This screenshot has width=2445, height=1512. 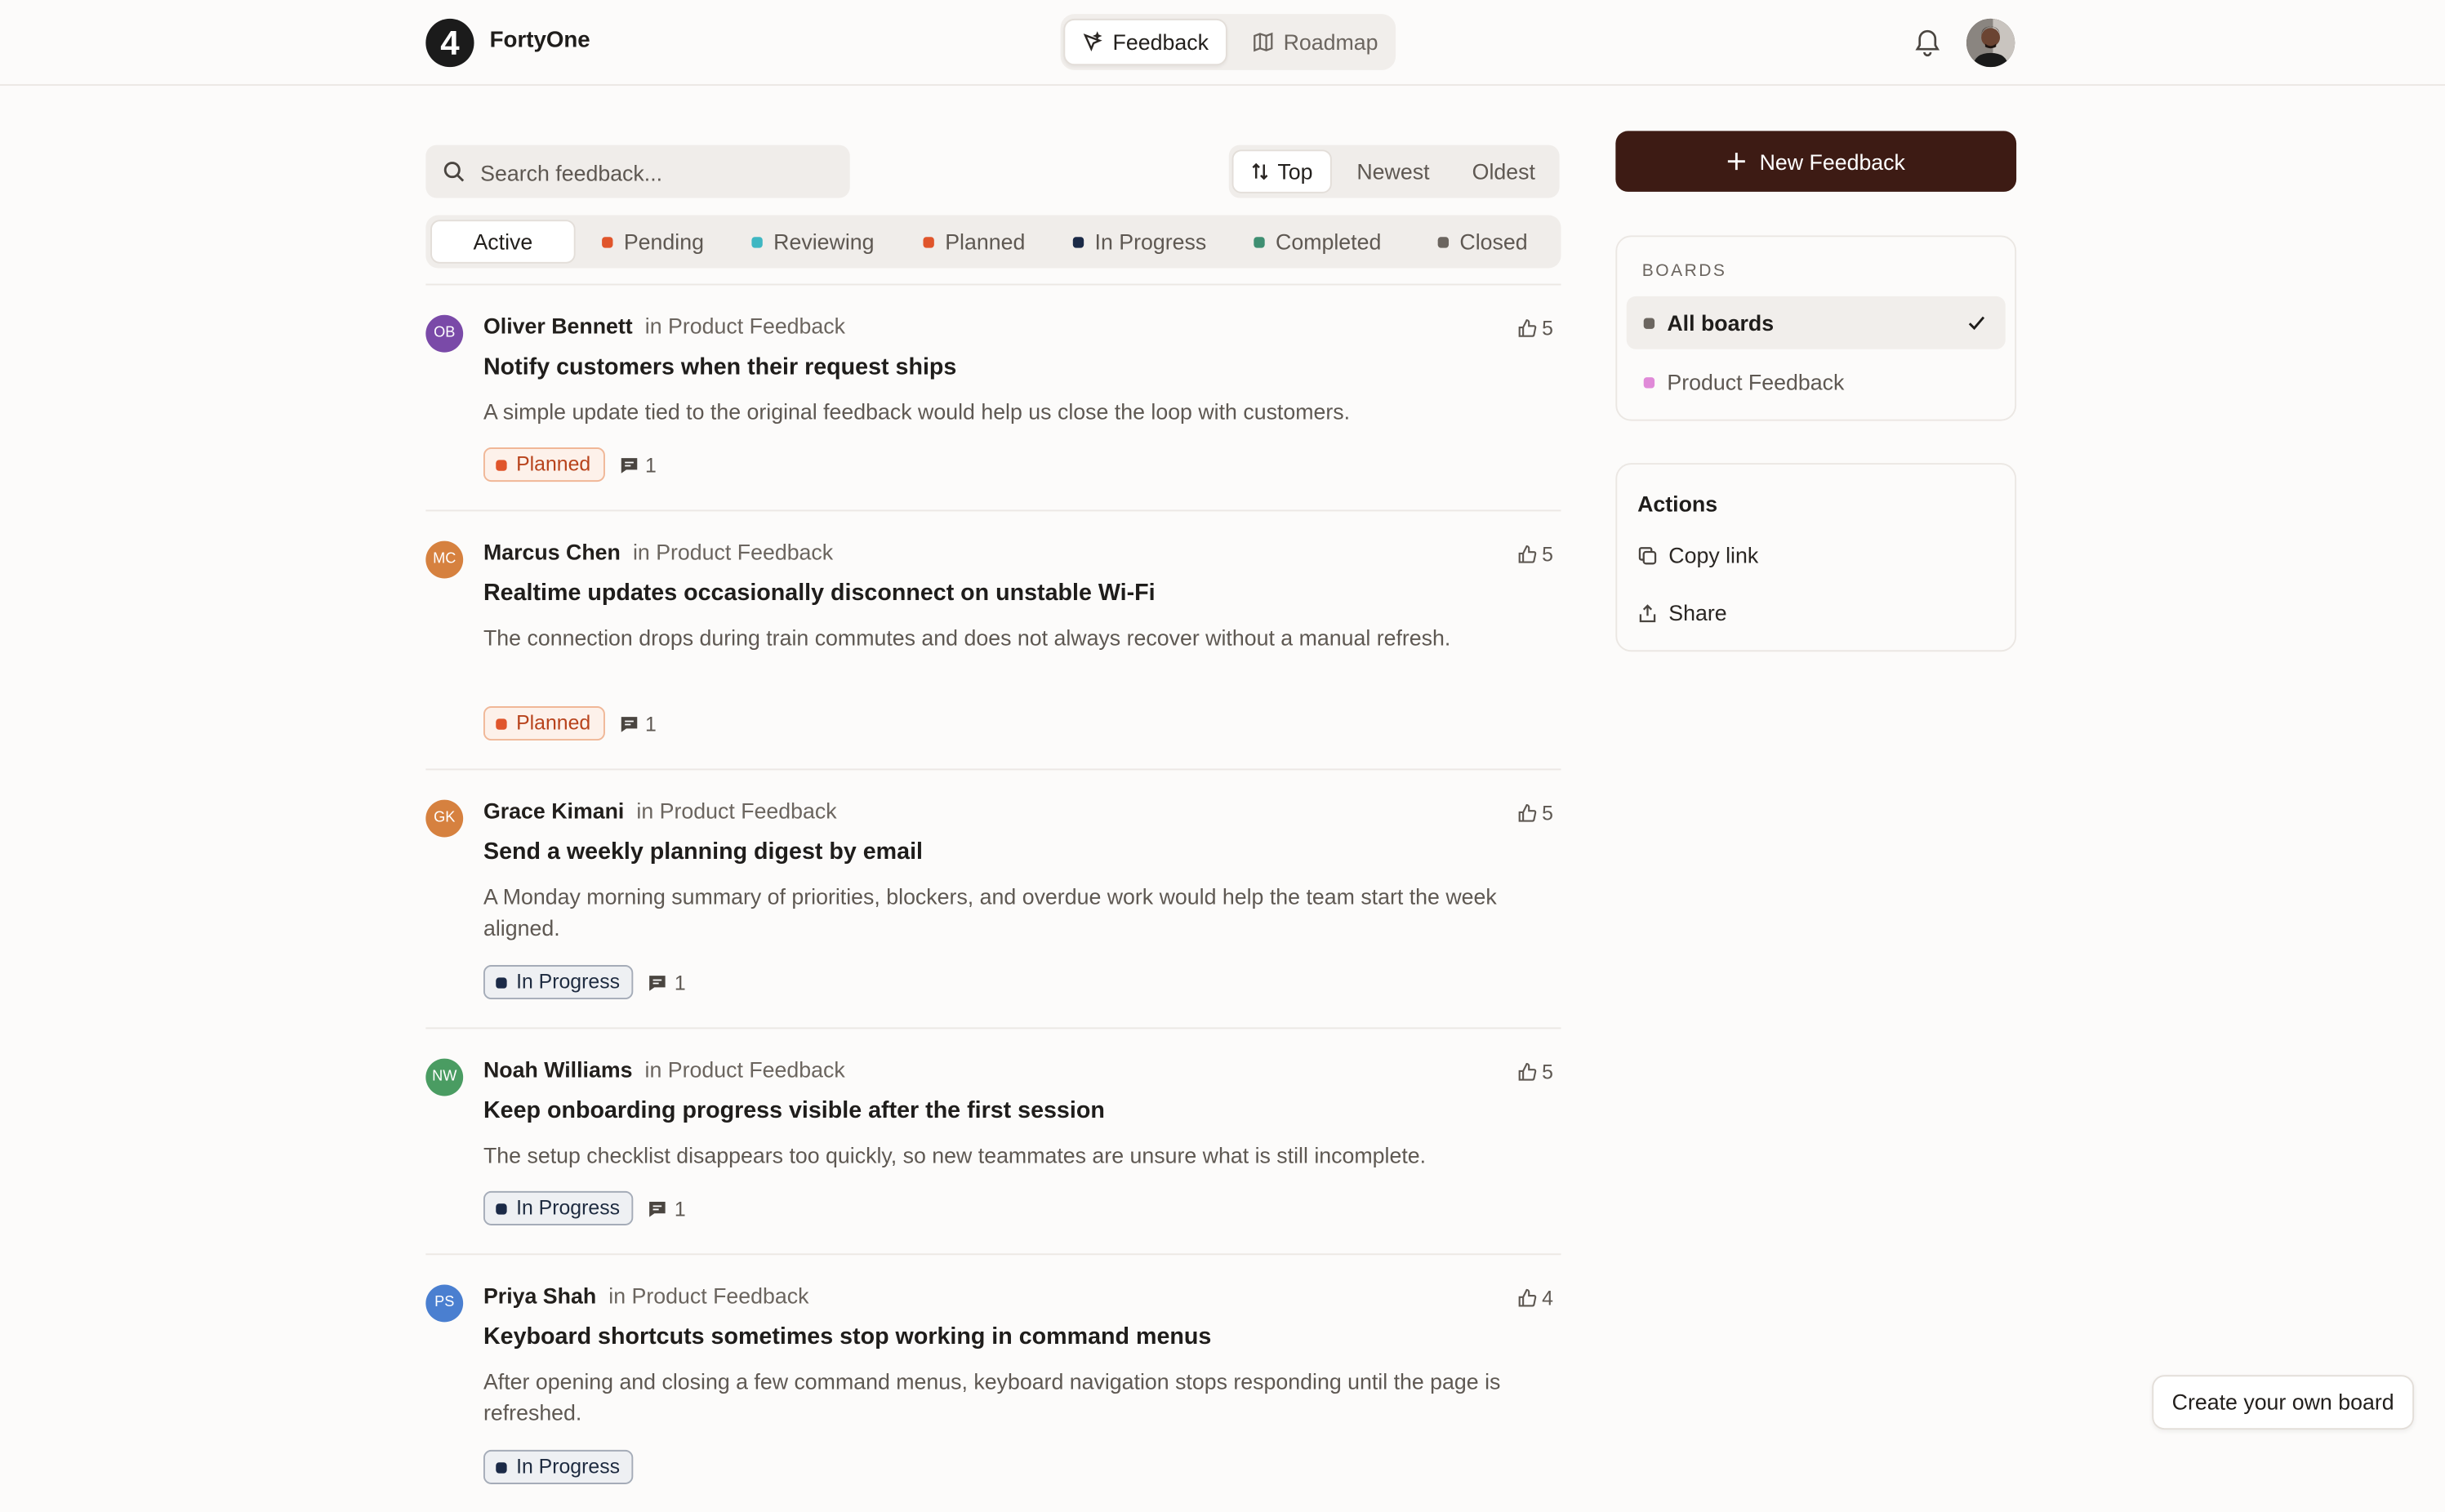 I want to click on filter-closed-label: Closed, so click(x=1493, y=242).